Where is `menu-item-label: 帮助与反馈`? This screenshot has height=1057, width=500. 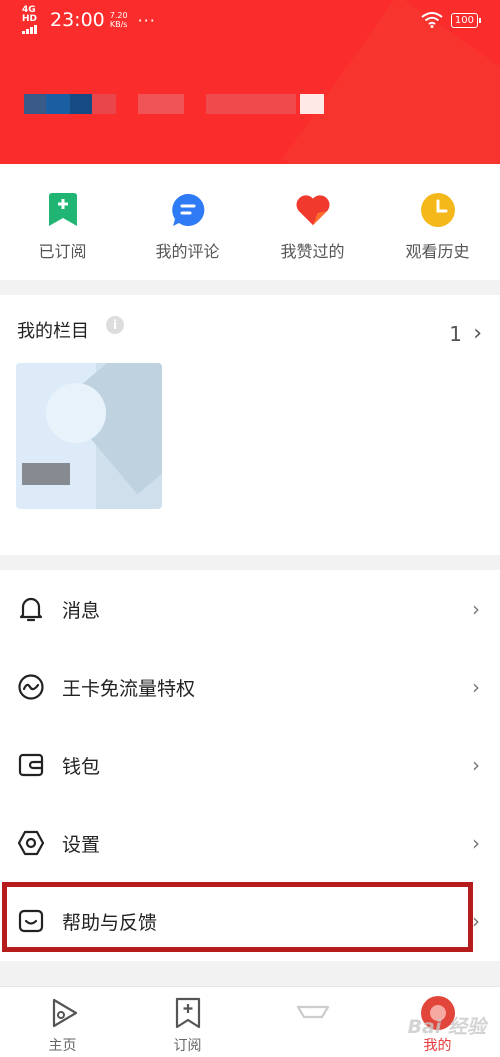
menu-item-label: 帮助与反馈 is located at coordinates (110, 922).